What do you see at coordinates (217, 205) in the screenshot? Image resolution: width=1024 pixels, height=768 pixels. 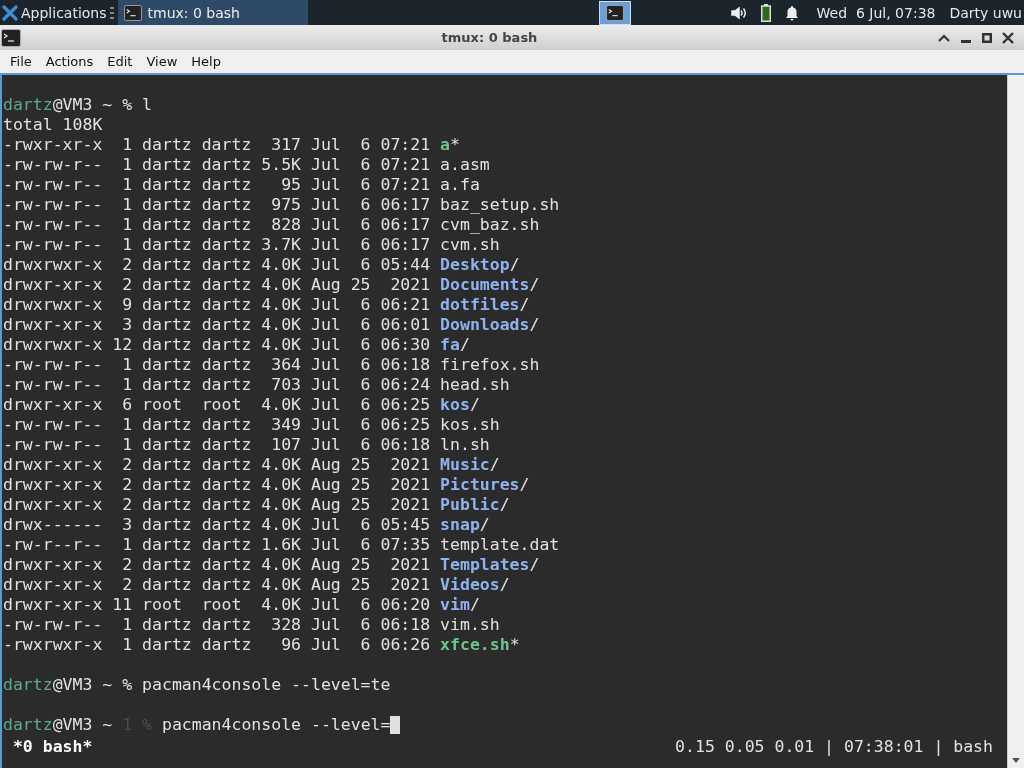 I see `file-info: -rw-rw-r-- 1 dartz dartz 975 Jul 6 06:17` at bounding box center [217, 205].